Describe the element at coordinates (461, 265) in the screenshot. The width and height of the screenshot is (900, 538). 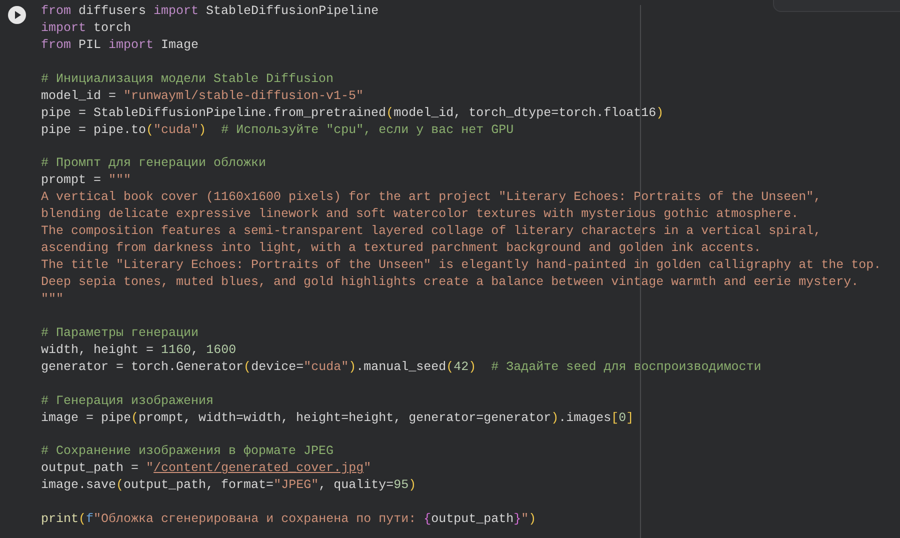
I see `code-line: The title "Literary Echoes: Portraits of the Unseen" is elegantly hand-painted in golden calligraphy at the top.` at that location.